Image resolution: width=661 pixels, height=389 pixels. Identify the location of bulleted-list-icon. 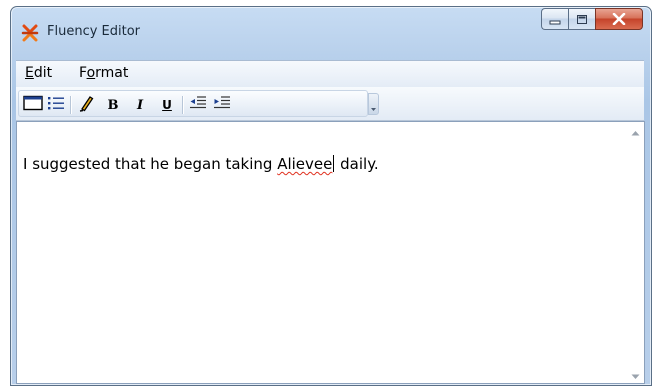
(56, 105).